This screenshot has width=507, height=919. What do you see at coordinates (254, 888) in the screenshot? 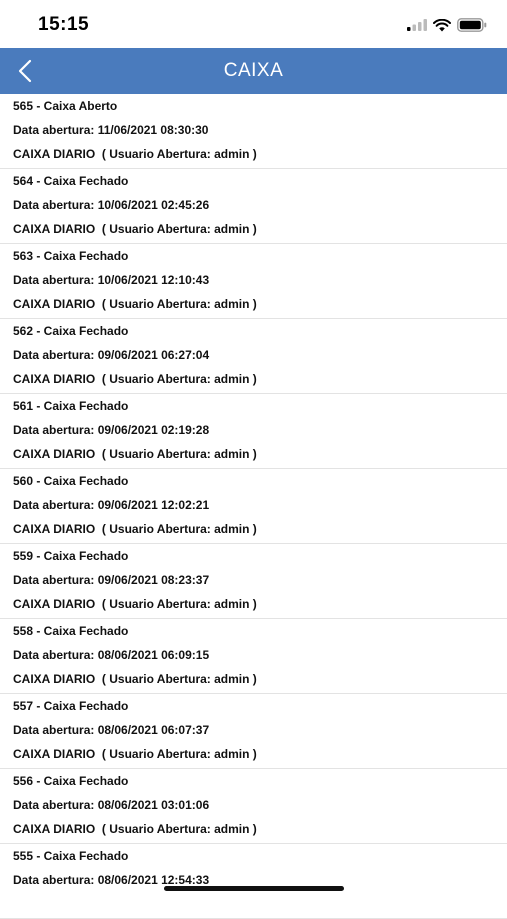
I see `home-indicator` at bounding box center [254, 888].